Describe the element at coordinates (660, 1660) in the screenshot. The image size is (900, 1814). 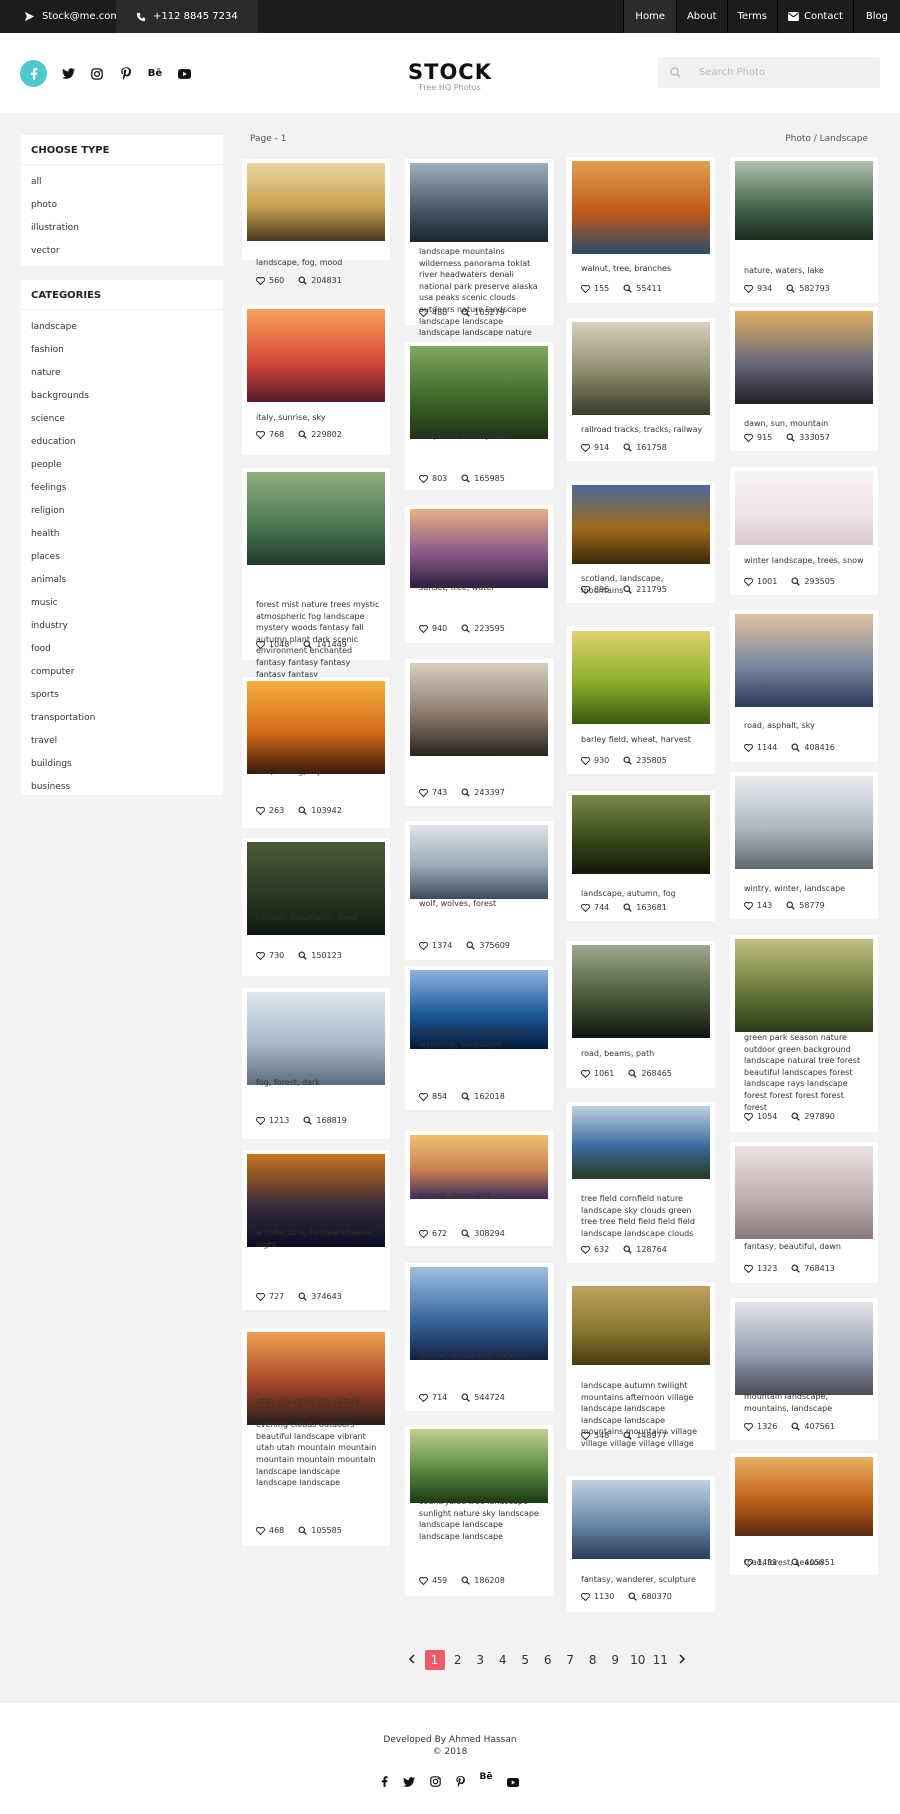
I see `page-number-11: 11` at that location.